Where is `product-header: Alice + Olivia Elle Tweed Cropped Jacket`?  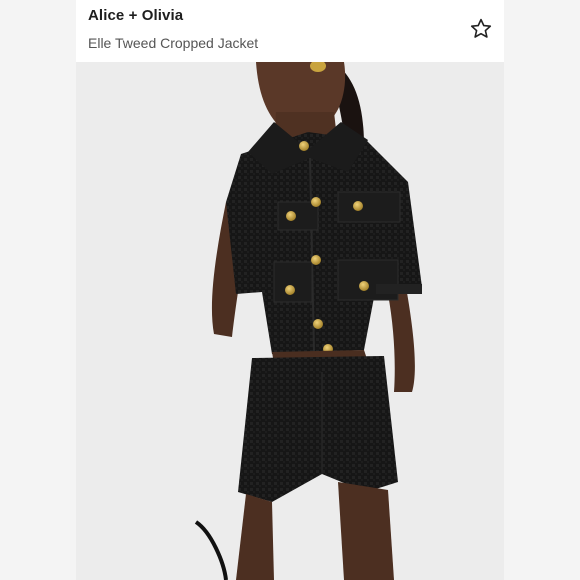 product-header: Alice + Olivia Elle Tweed Cropped Jacket is located at coordinates (290, 31).